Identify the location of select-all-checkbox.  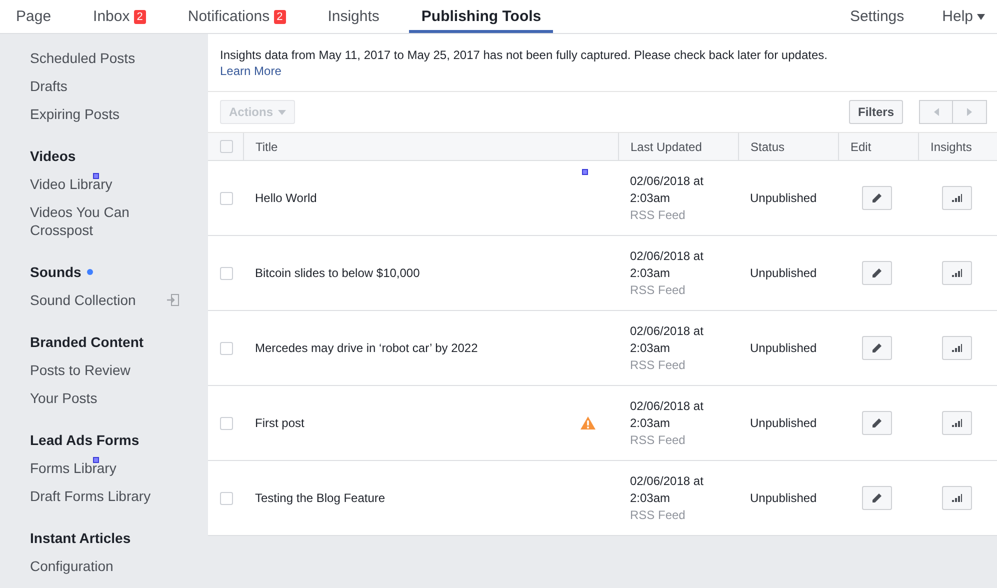
(226, 146).